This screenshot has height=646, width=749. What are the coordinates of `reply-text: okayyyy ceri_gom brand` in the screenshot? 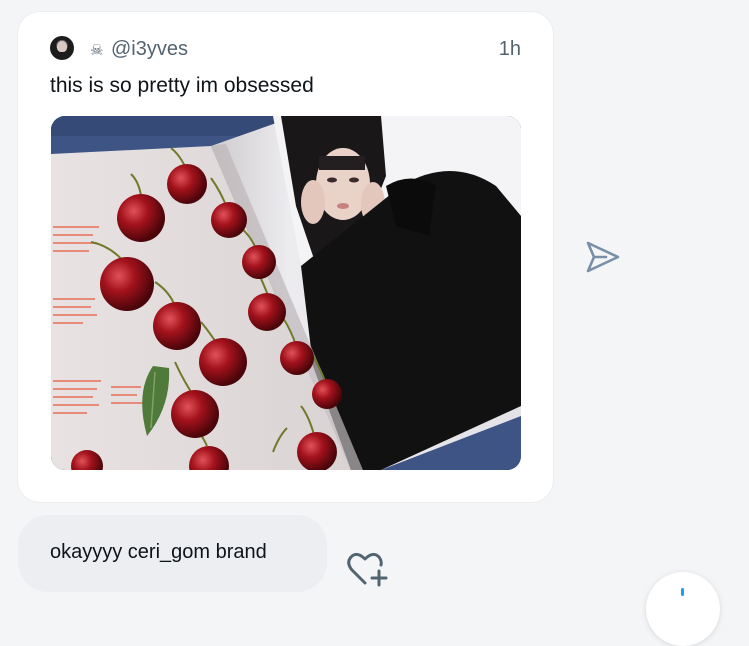 It's located at (158, 552).